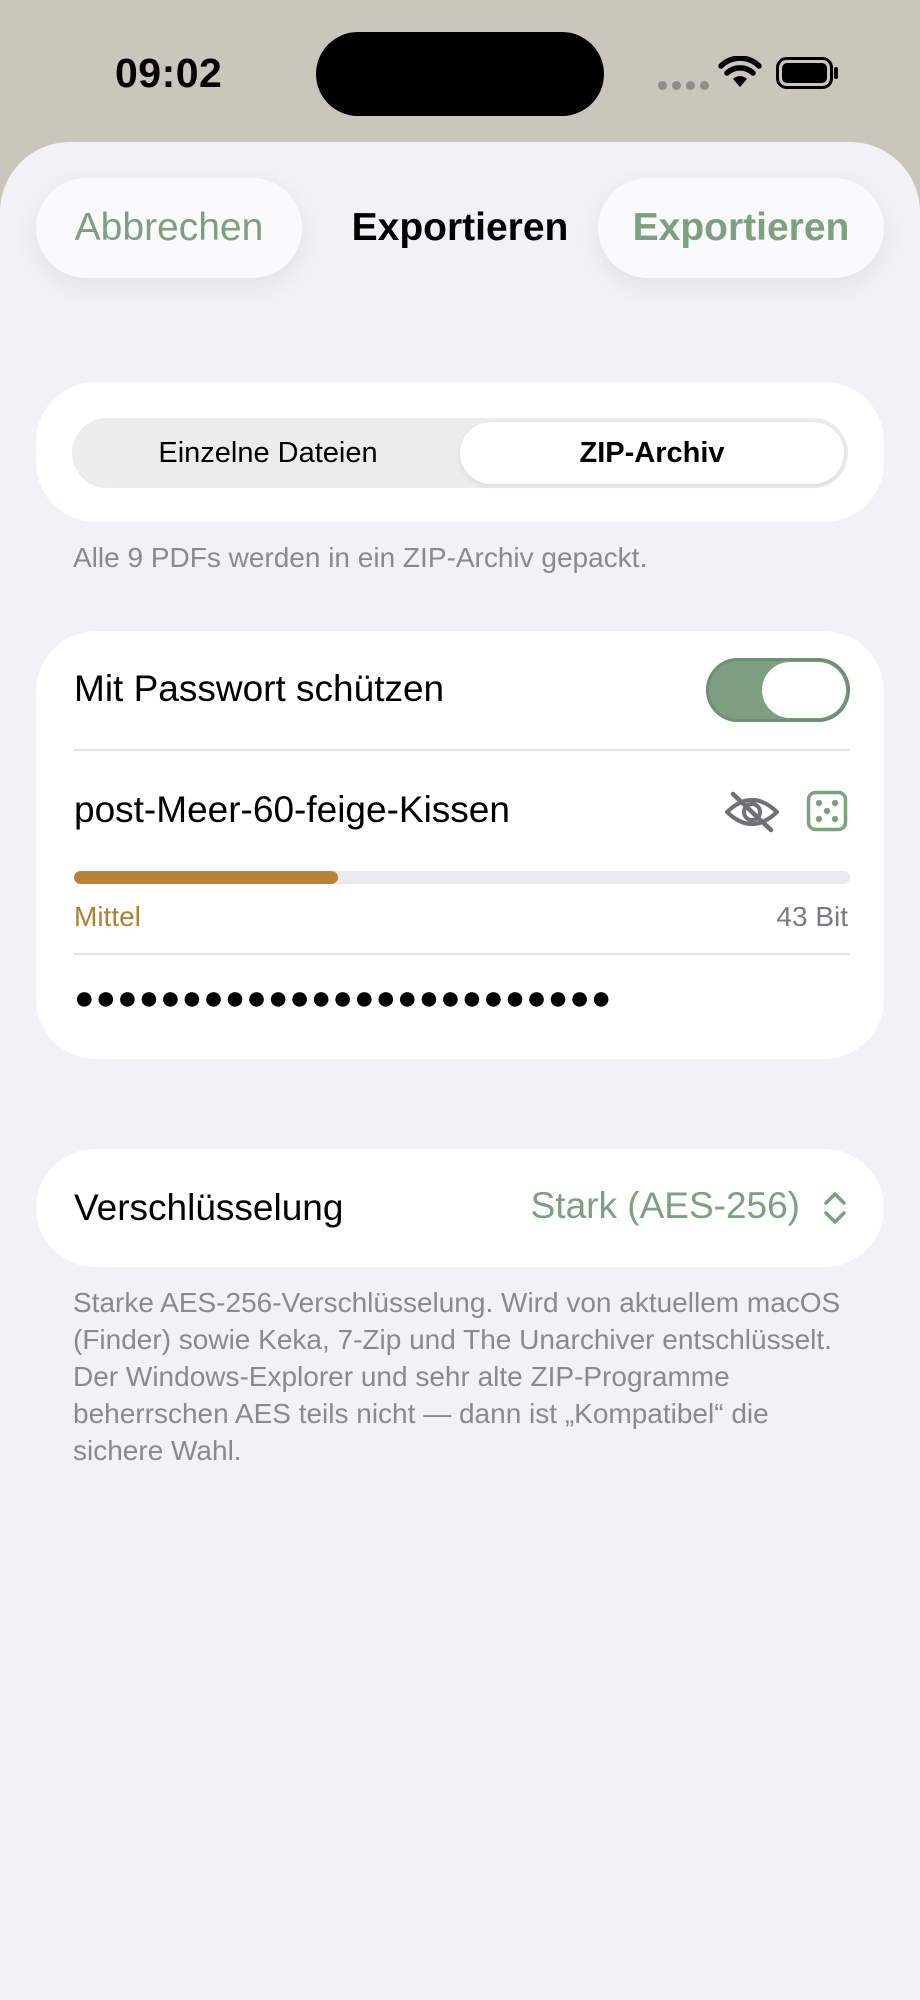  Describe the element at coordinates (462, 877) in the screenshot. I see `password-strength-bar` at that location.